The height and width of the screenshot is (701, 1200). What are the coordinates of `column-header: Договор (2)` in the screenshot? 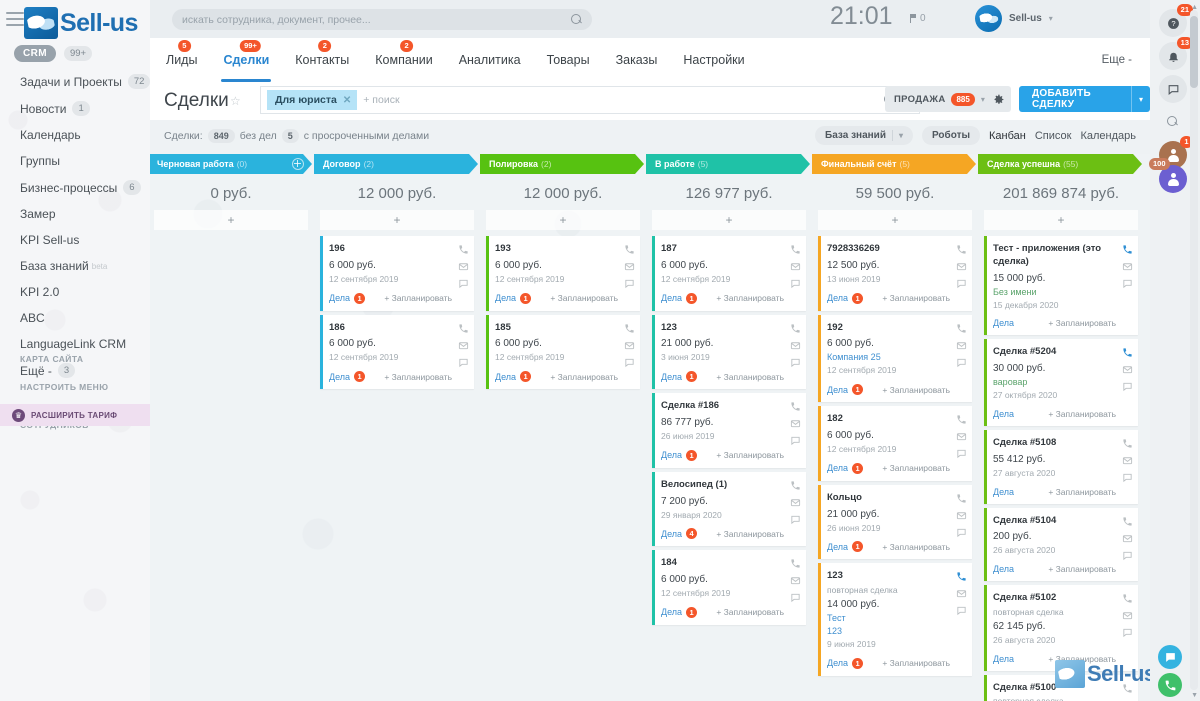 It's located at (396, 164).